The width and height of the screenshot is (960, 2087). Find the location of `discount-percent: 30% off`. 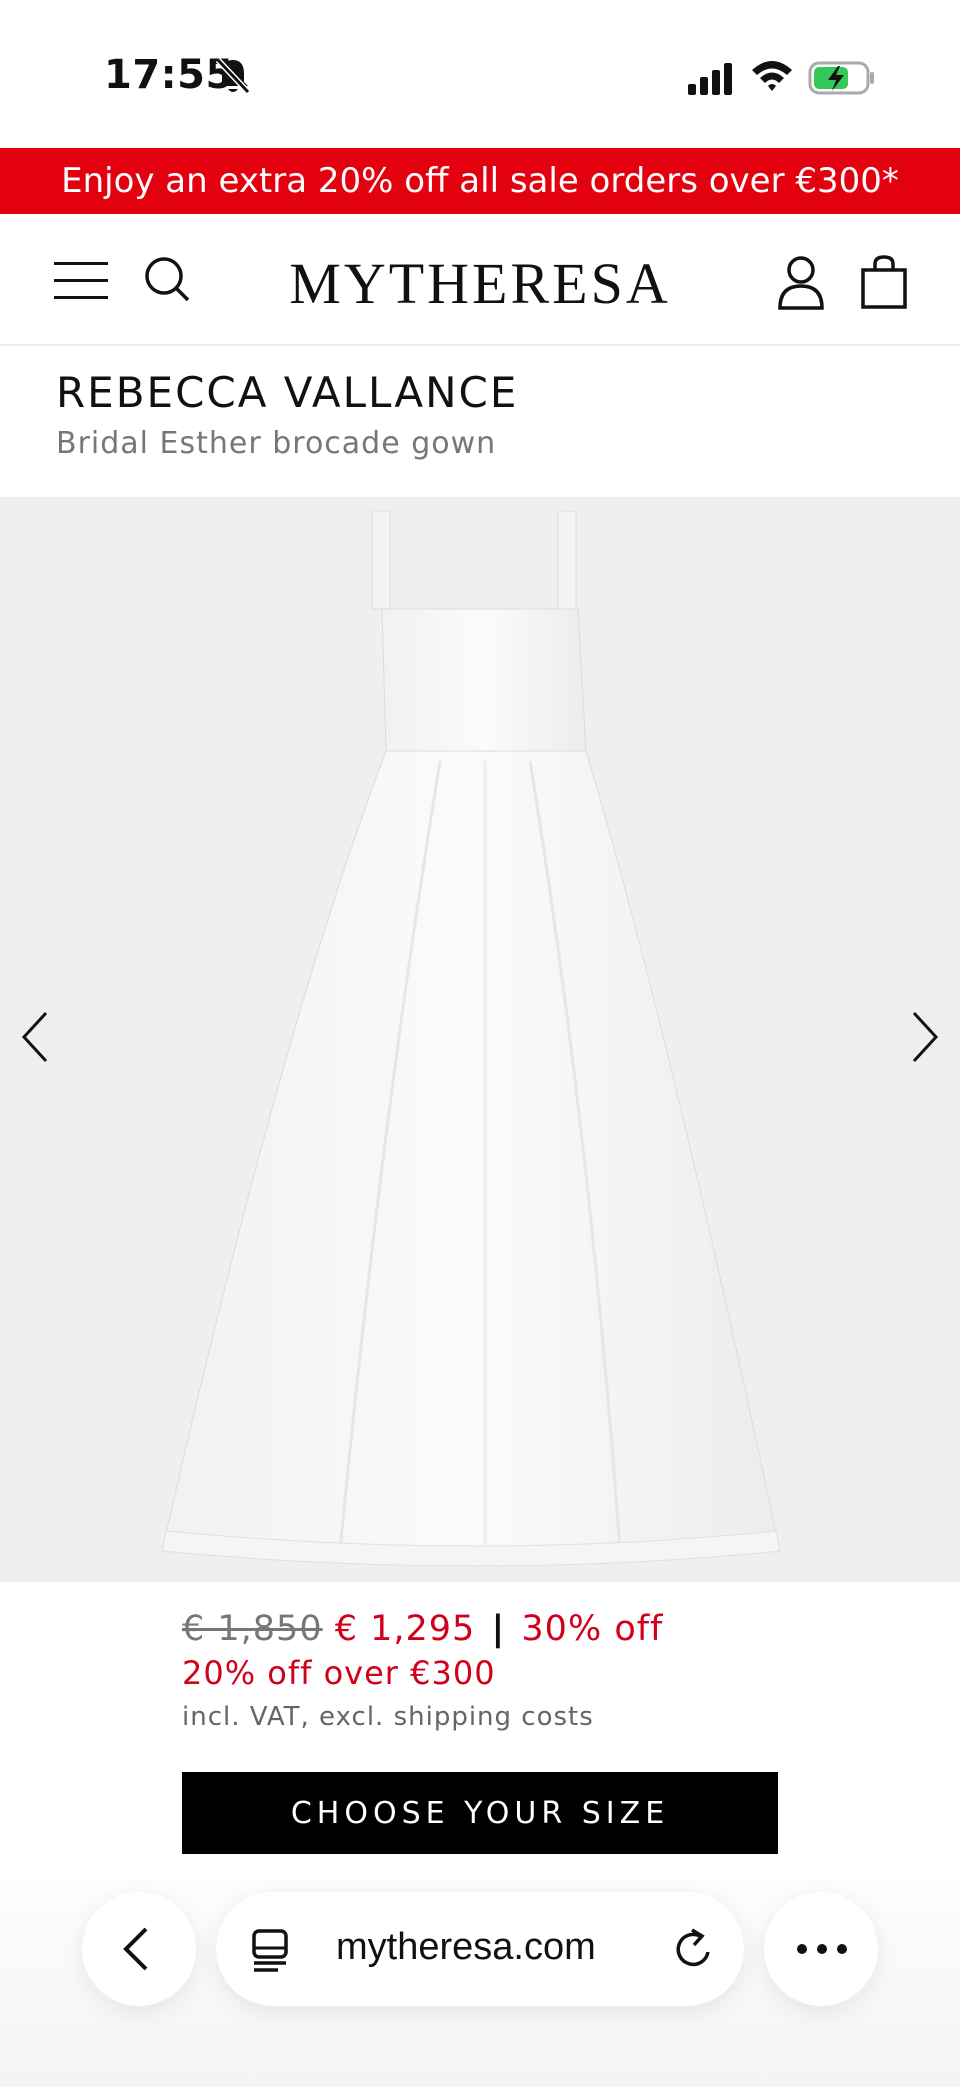

discount-percent: 30% off is located at coordinates (592, 1629).